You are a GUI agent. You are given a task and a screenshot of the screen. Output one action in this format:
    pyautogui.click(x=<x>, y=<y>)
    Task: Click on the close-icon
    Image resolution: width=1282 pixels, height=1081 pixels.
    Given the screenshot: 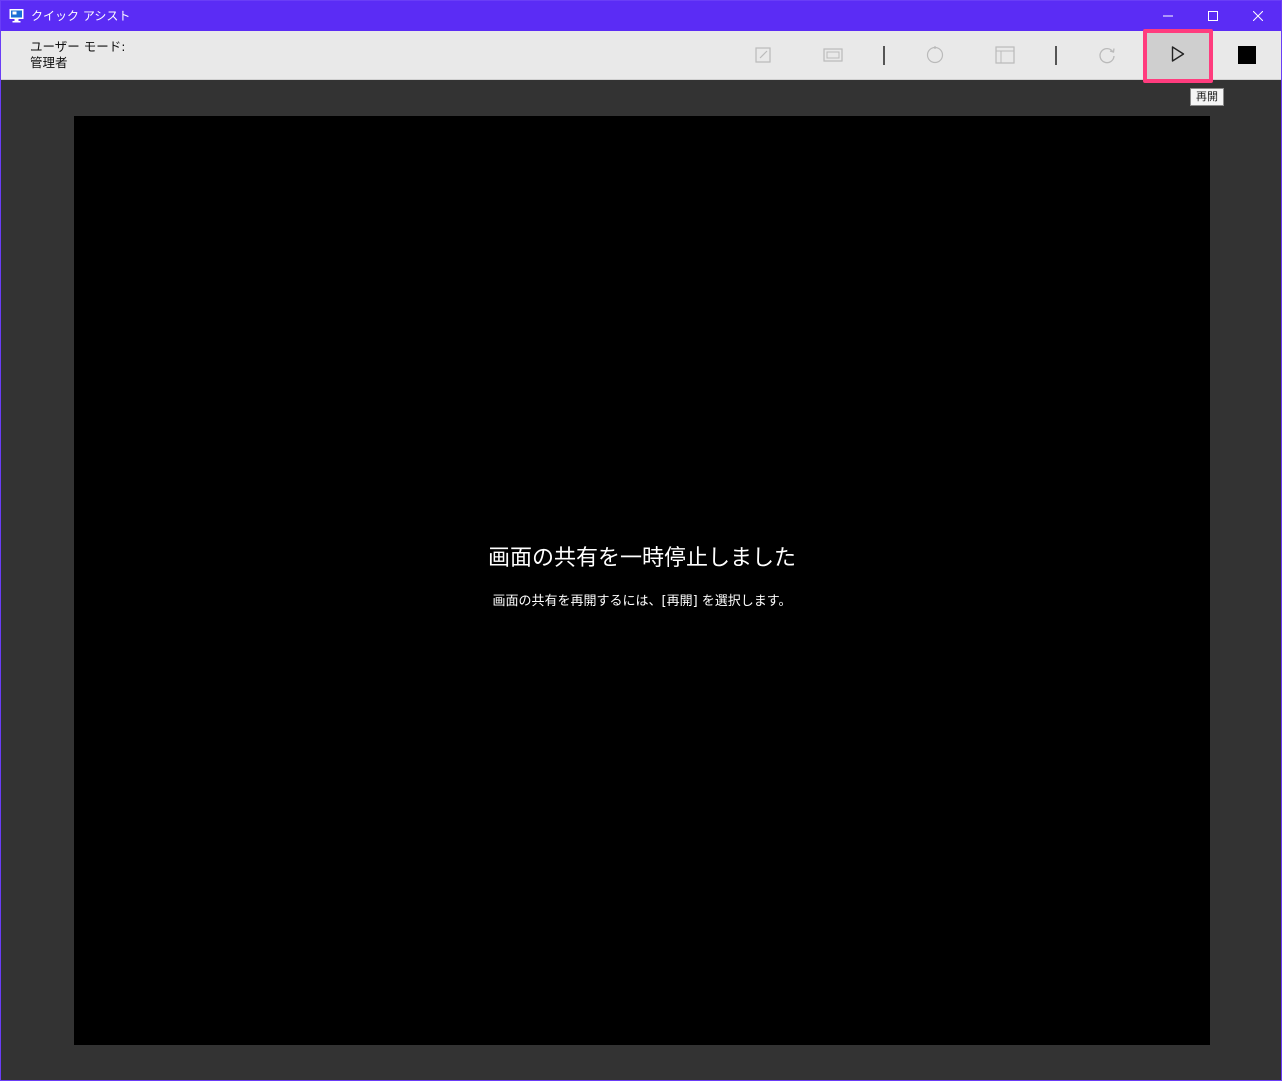 What is the action you would take?
    pyautogui.click(x=1258, y=16)
    